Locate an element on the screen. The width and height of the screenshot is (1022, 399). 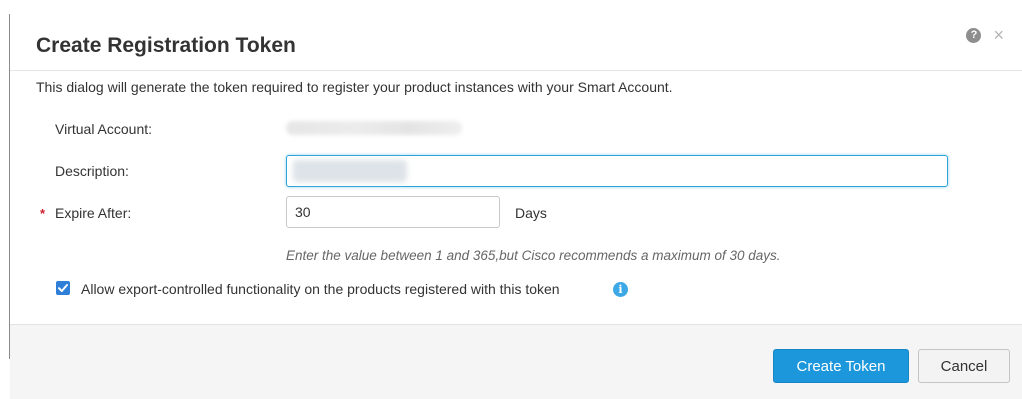
expire-unit-label: Days is located at coordinates (531, 213).